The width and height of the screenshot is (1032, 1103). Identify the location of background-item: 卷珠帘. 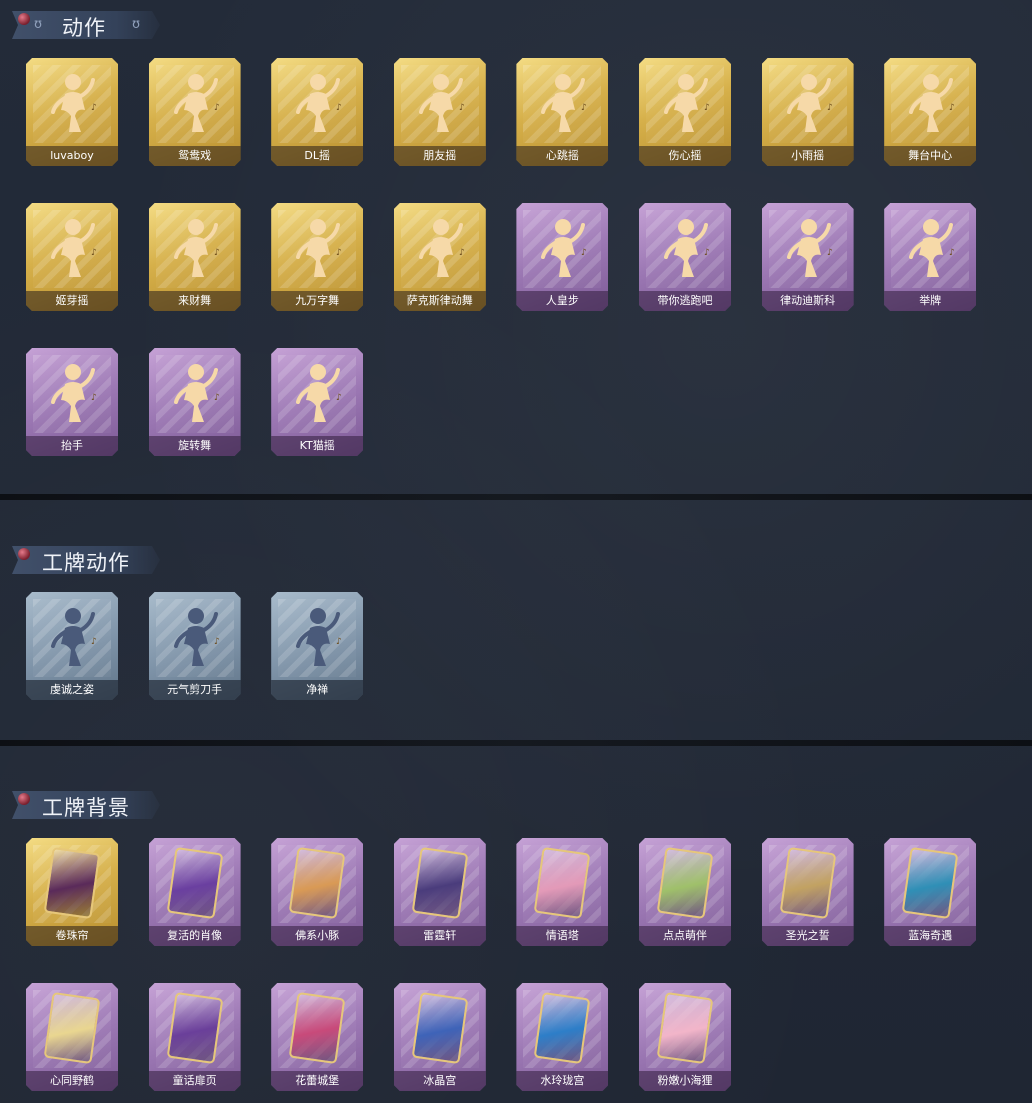
(72, 892).